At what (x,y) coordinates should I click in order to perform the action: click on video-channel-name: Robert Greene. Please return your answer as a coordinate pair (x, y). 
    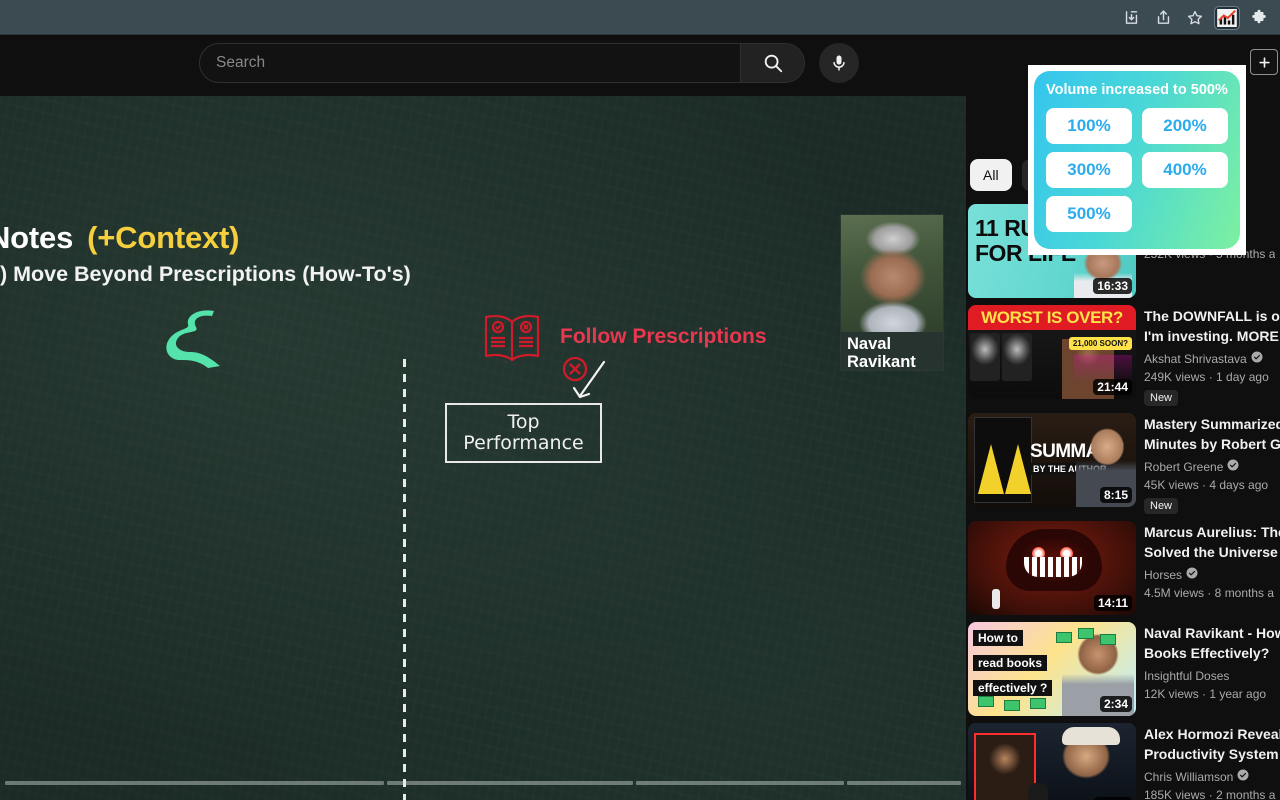
    Looking at the image, I should click on (1184, 467).